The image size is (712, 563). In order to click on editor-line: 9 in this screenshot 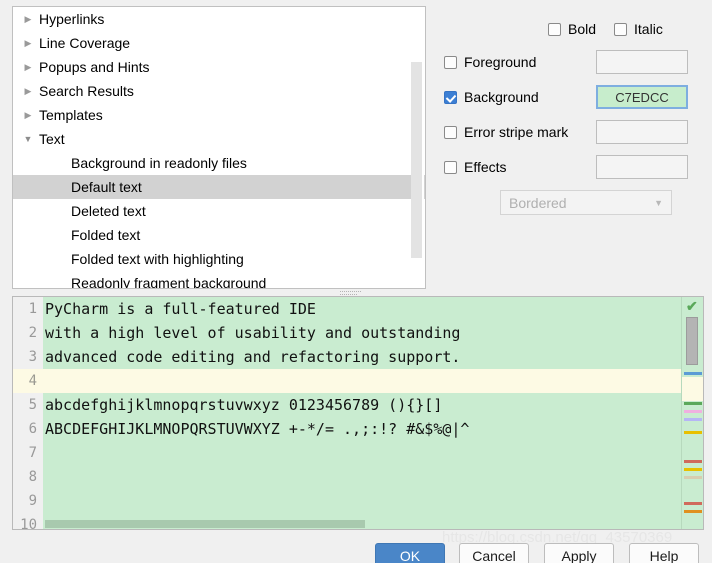, I will do `click(358, 501)`.